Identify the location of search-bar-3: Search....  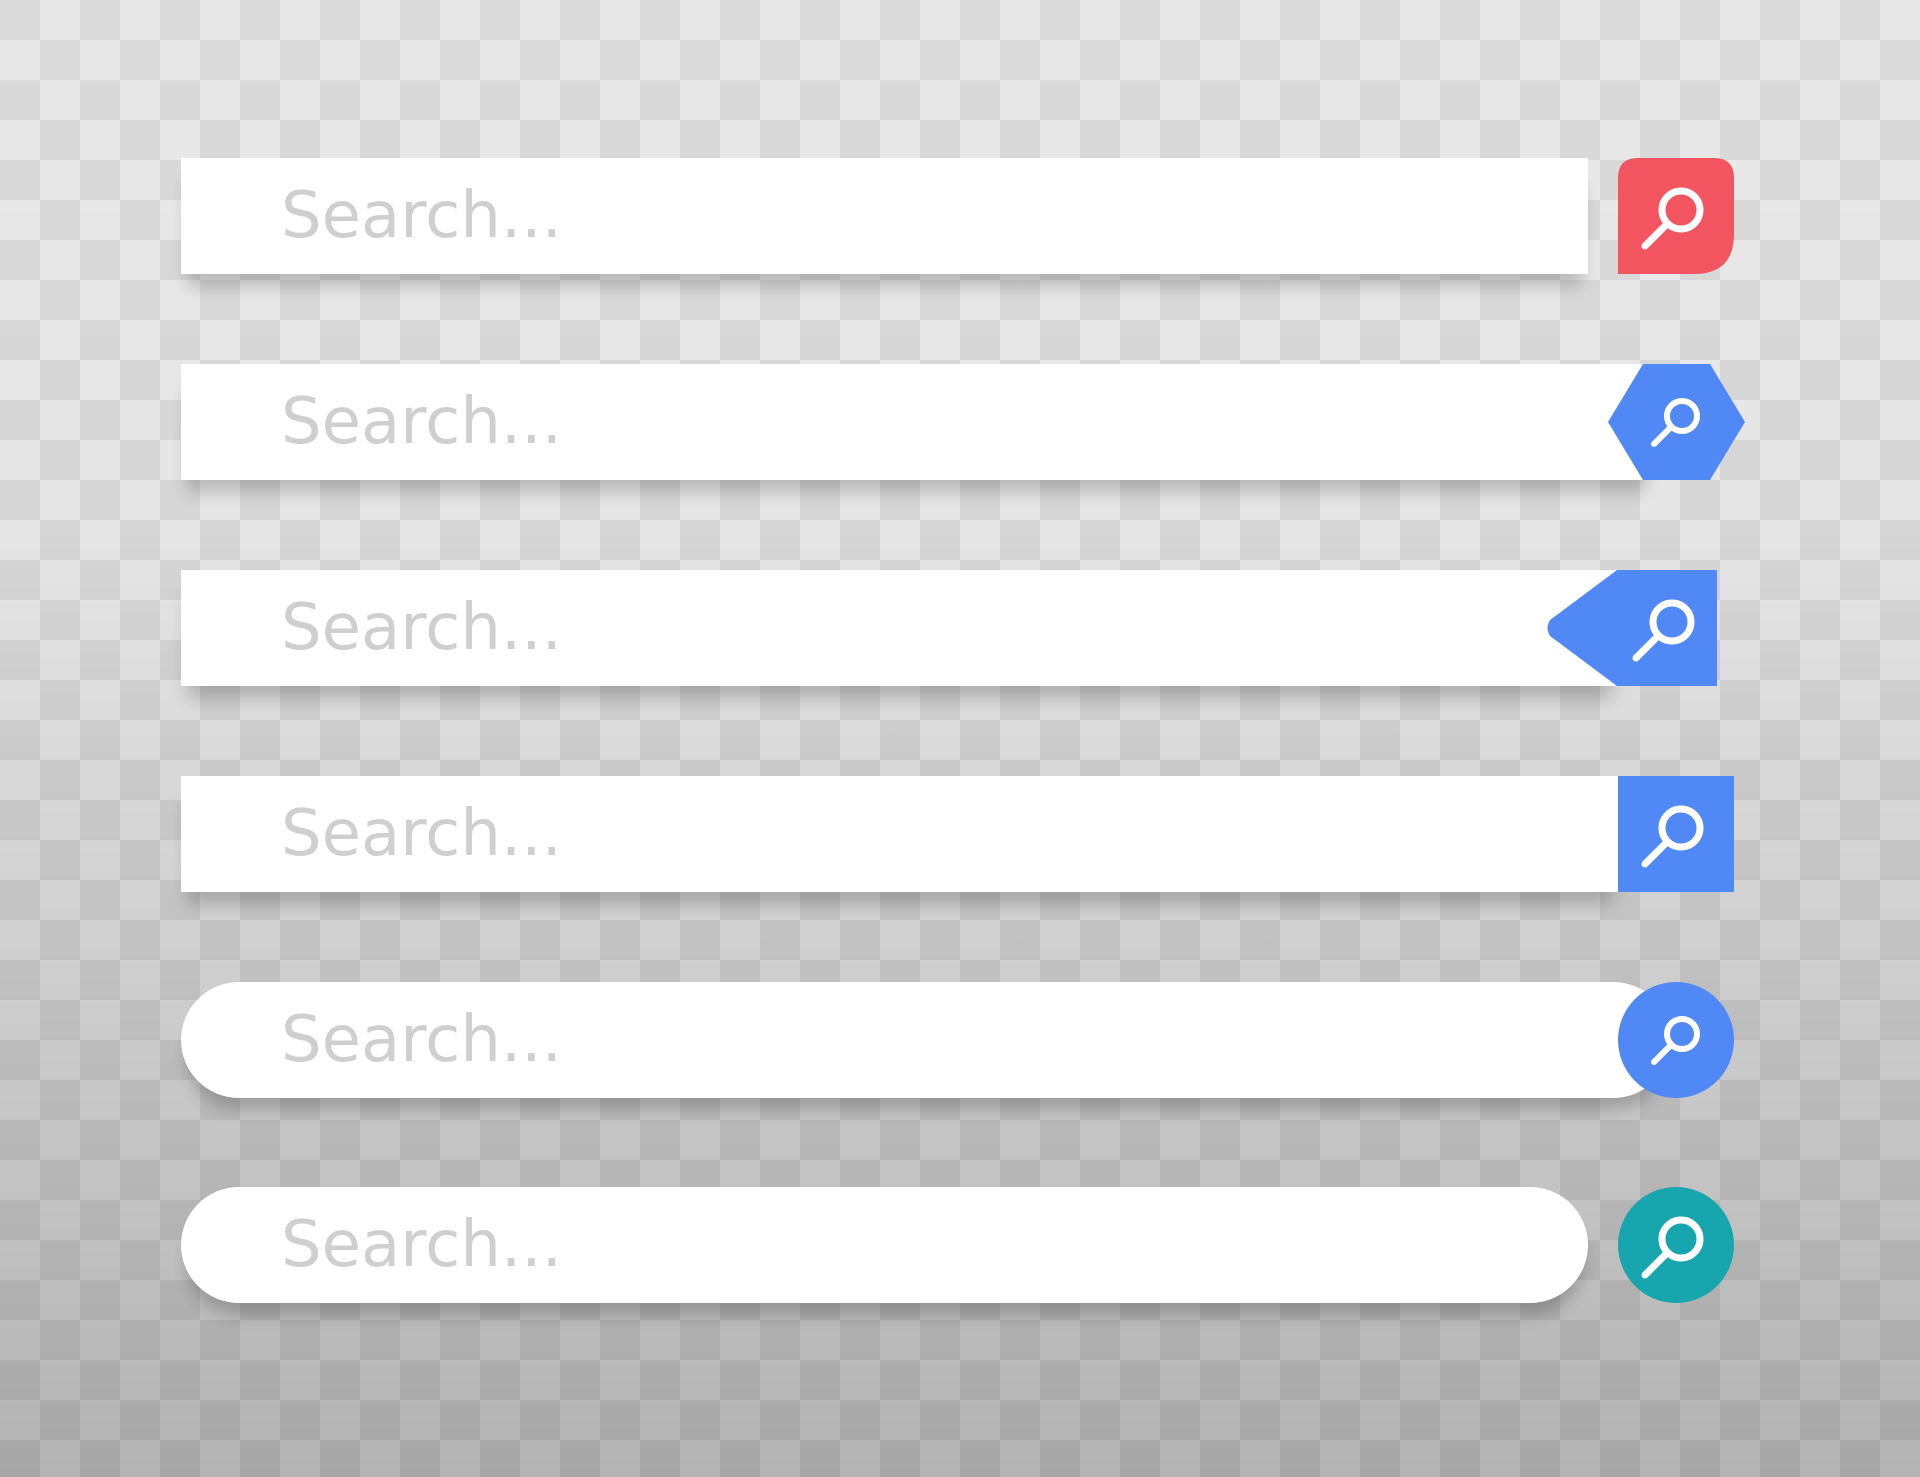
(963, 628).